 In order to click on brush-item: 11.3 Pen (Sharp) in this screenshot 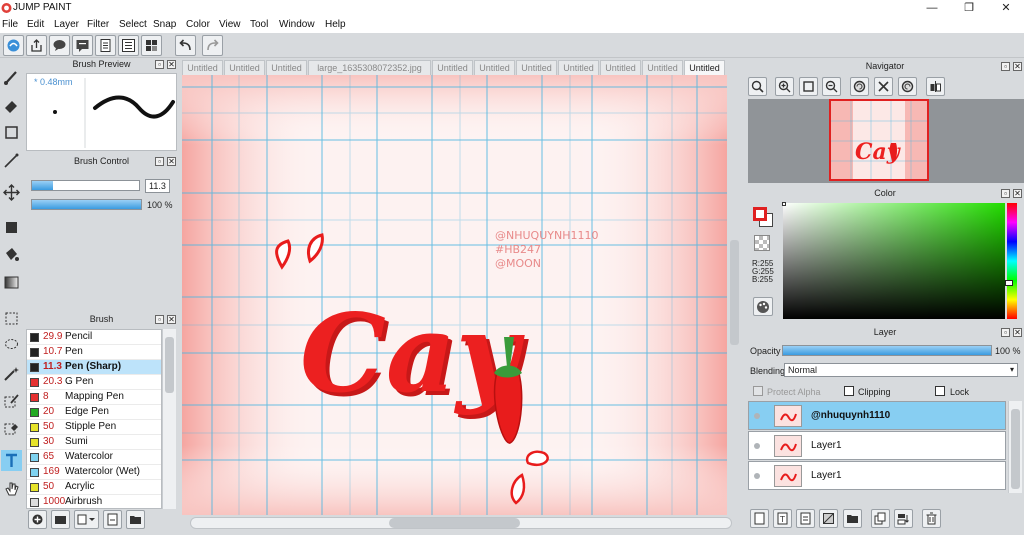, I will do `click(94, 367)`.